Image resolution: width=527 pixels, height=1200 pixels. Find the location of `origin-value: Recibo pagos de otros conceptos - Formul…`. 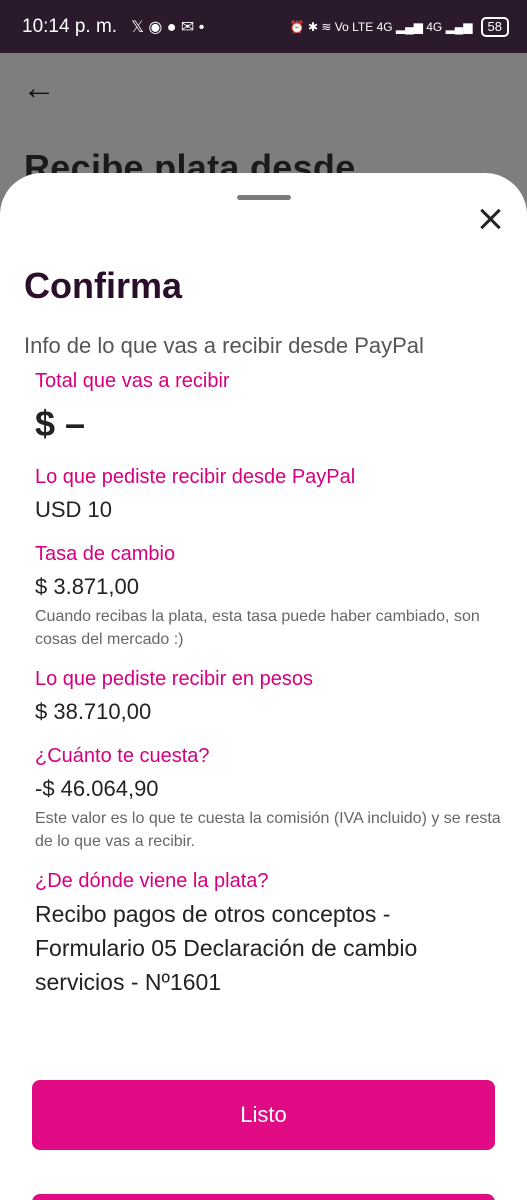

origin-value: Recibo pagos de otros conceptos - Formul… is located at coordinates (226, 948).